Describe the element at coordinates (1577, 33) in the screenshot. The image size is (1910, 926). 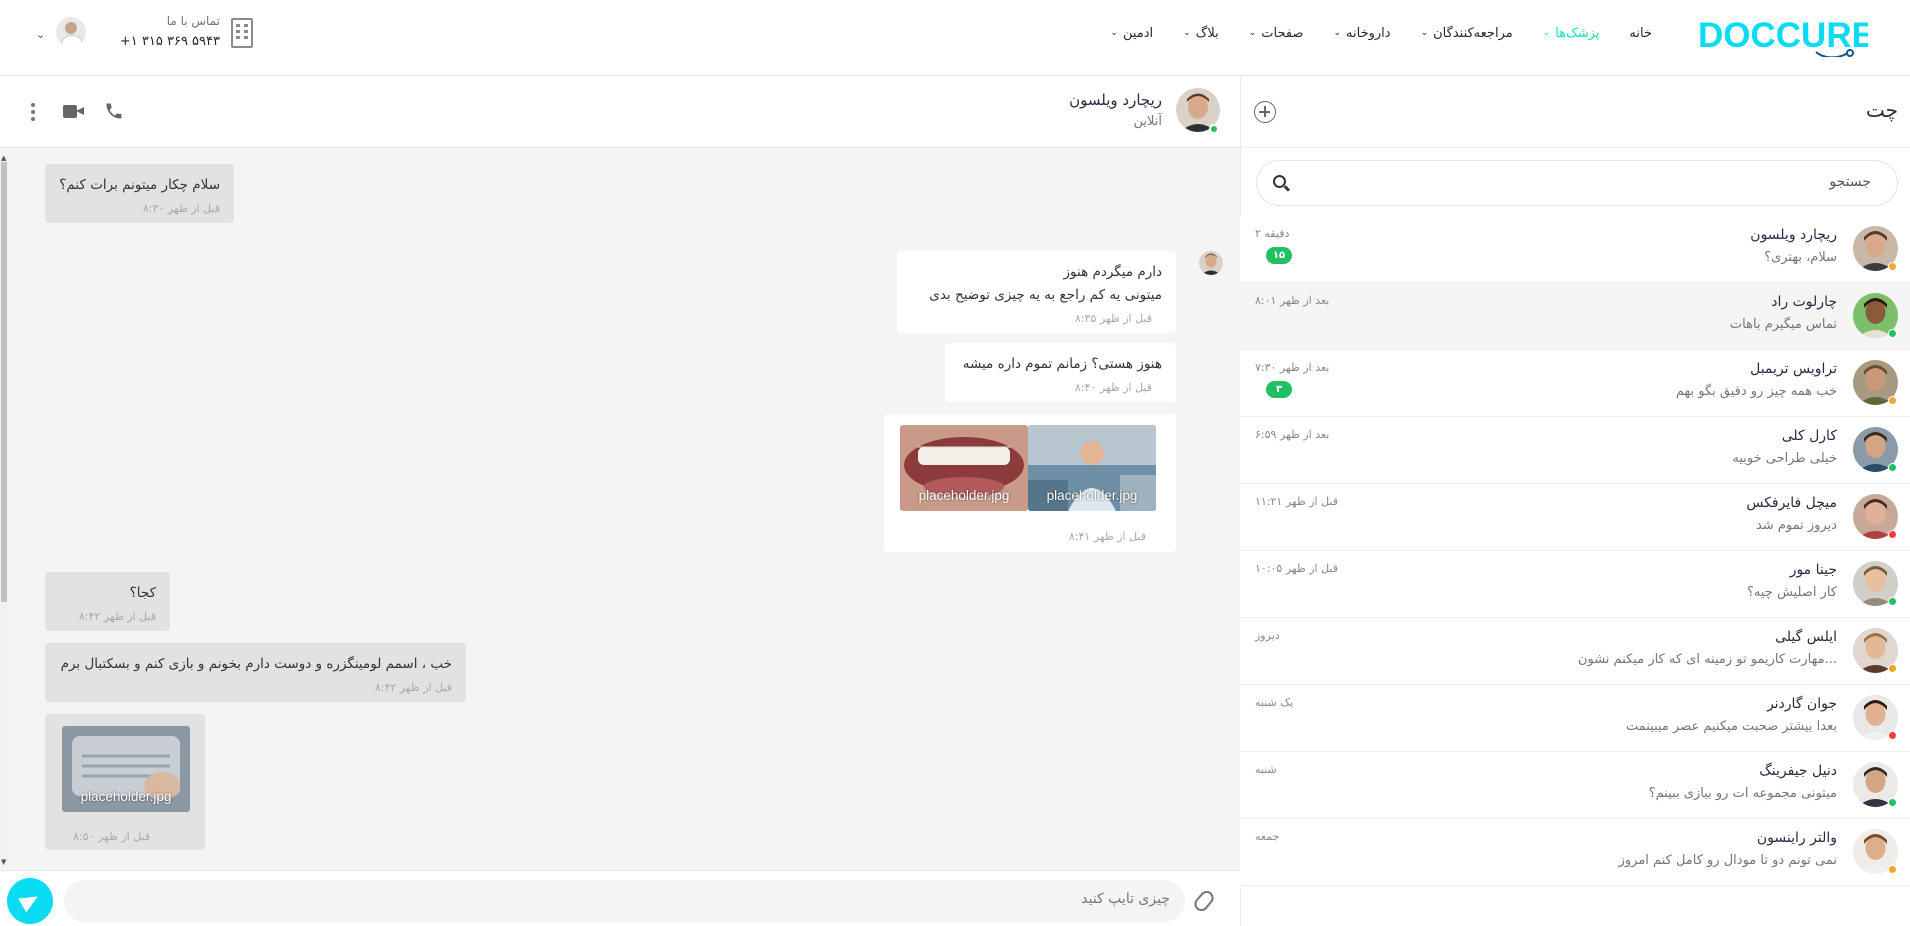
I see `nav-item-label: پزشک‌ها` at that location.